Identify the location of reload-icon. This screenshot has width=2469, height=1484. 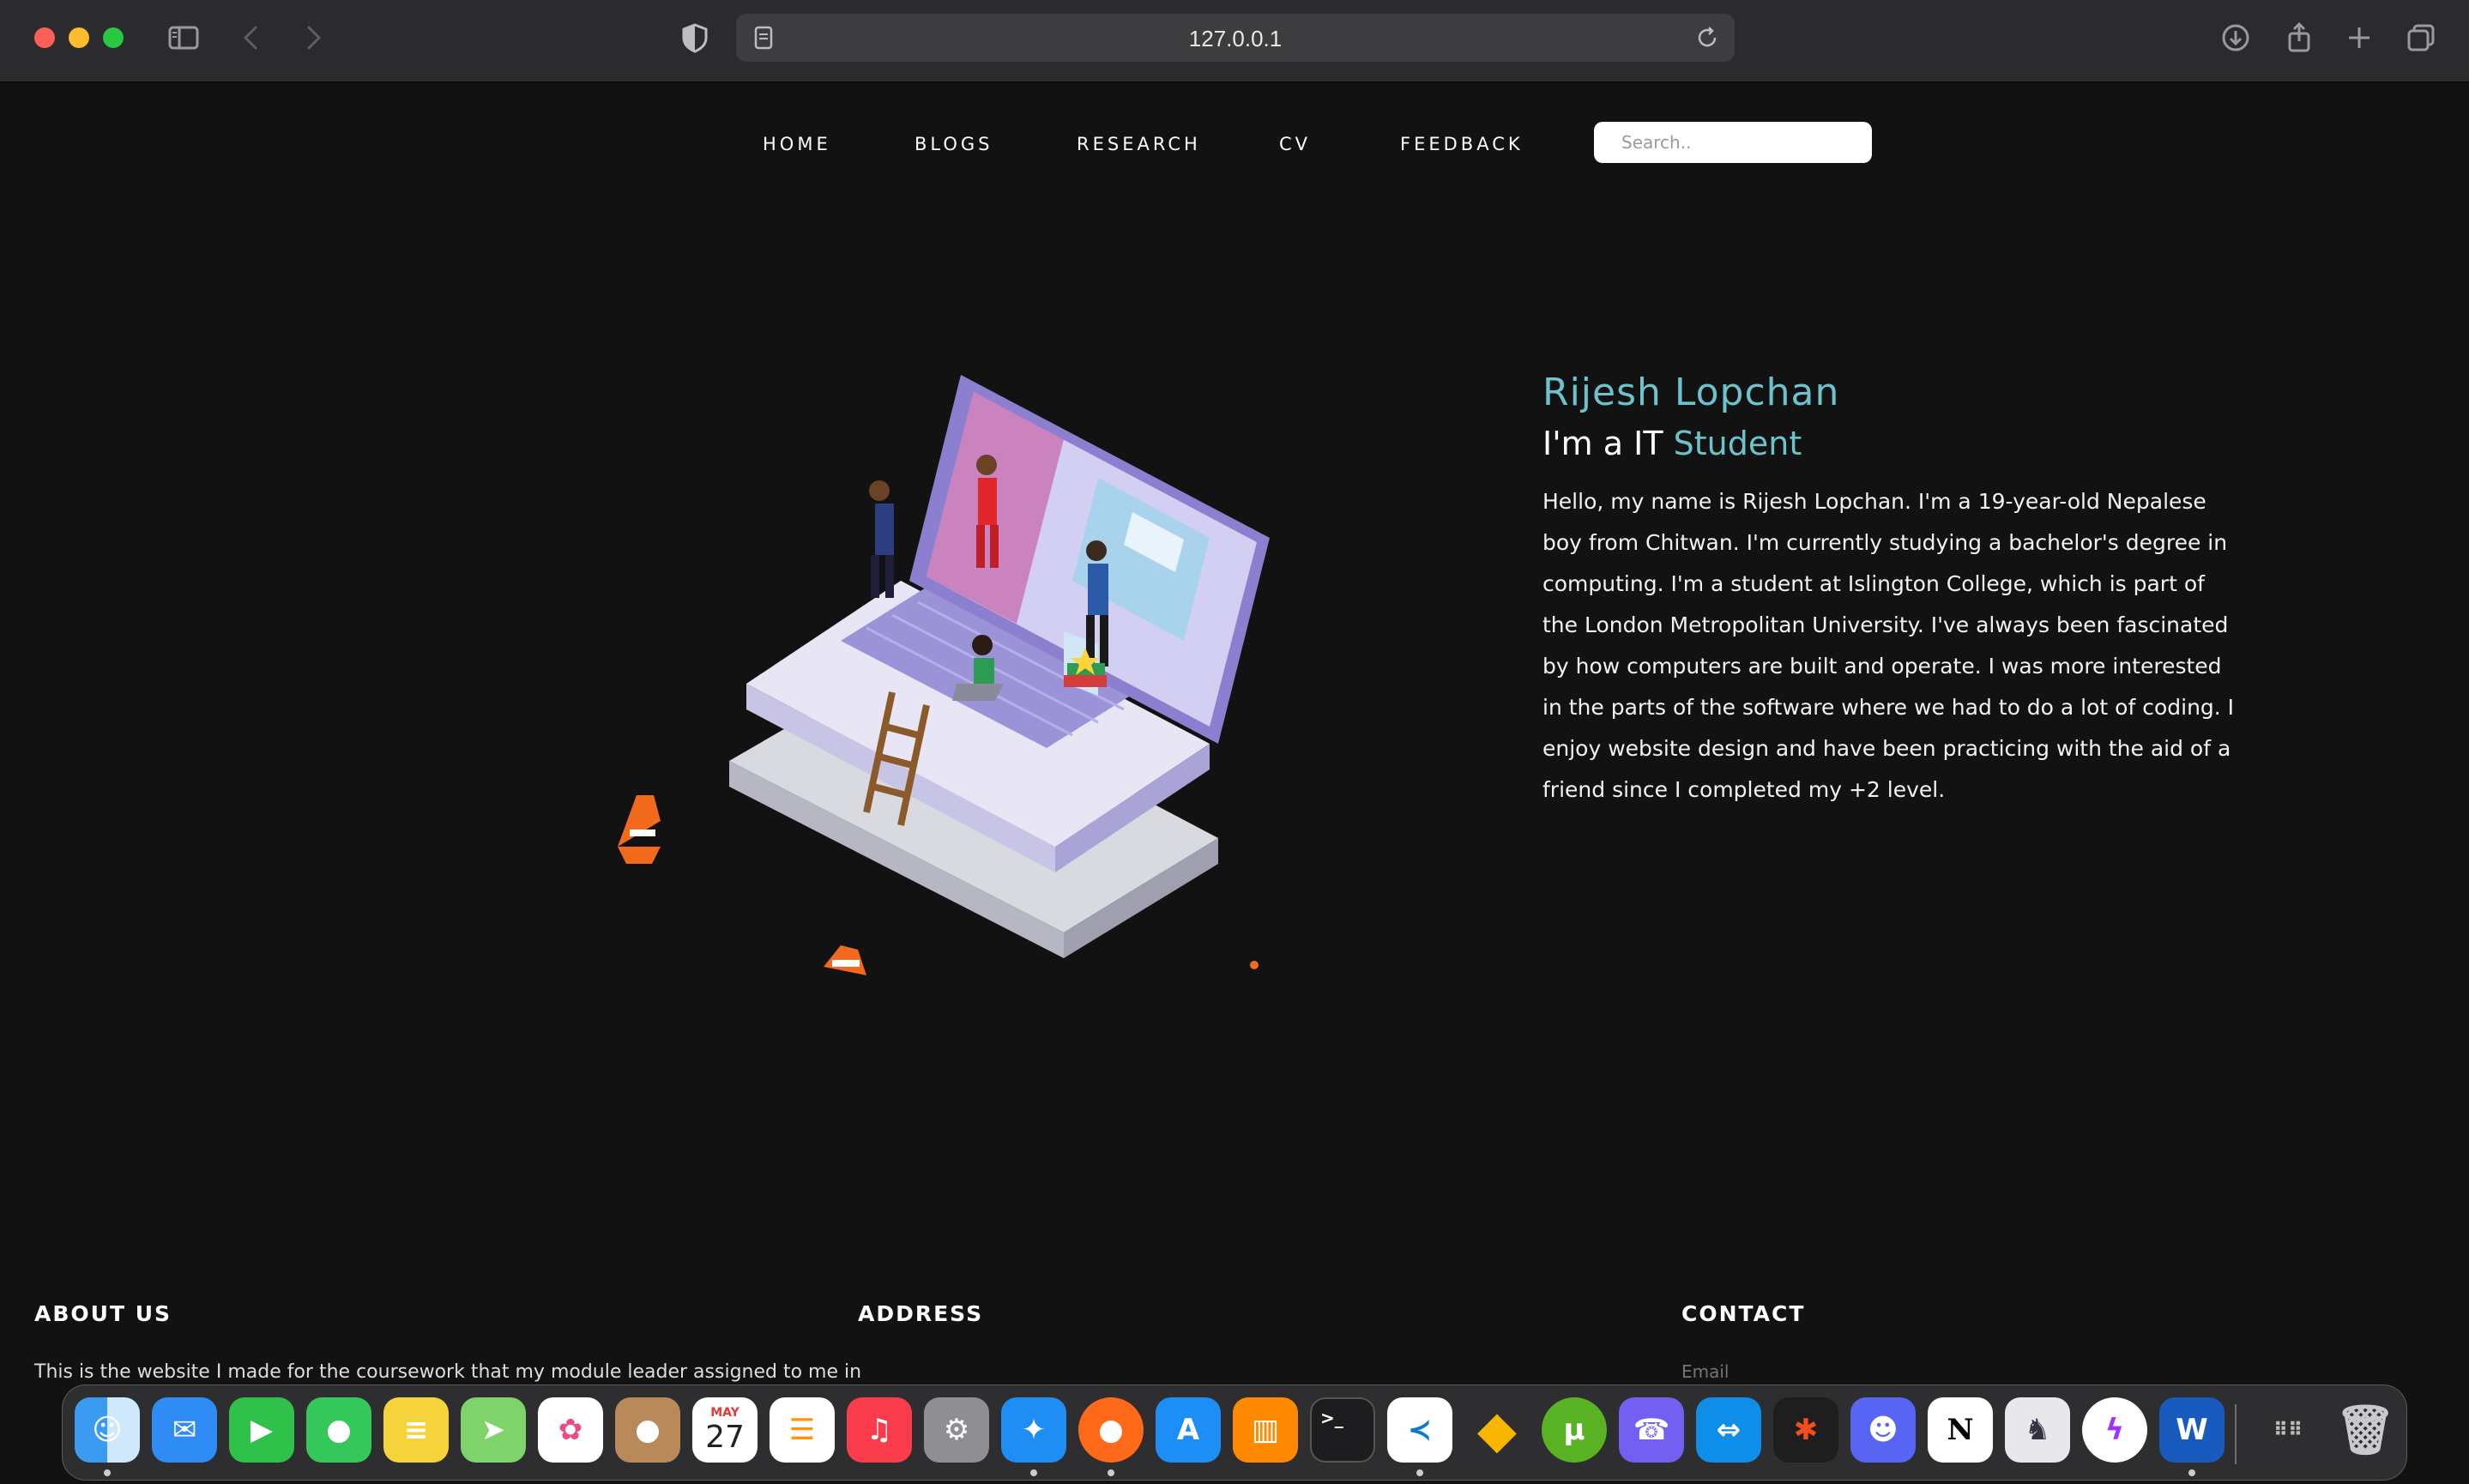
(1707, 37).